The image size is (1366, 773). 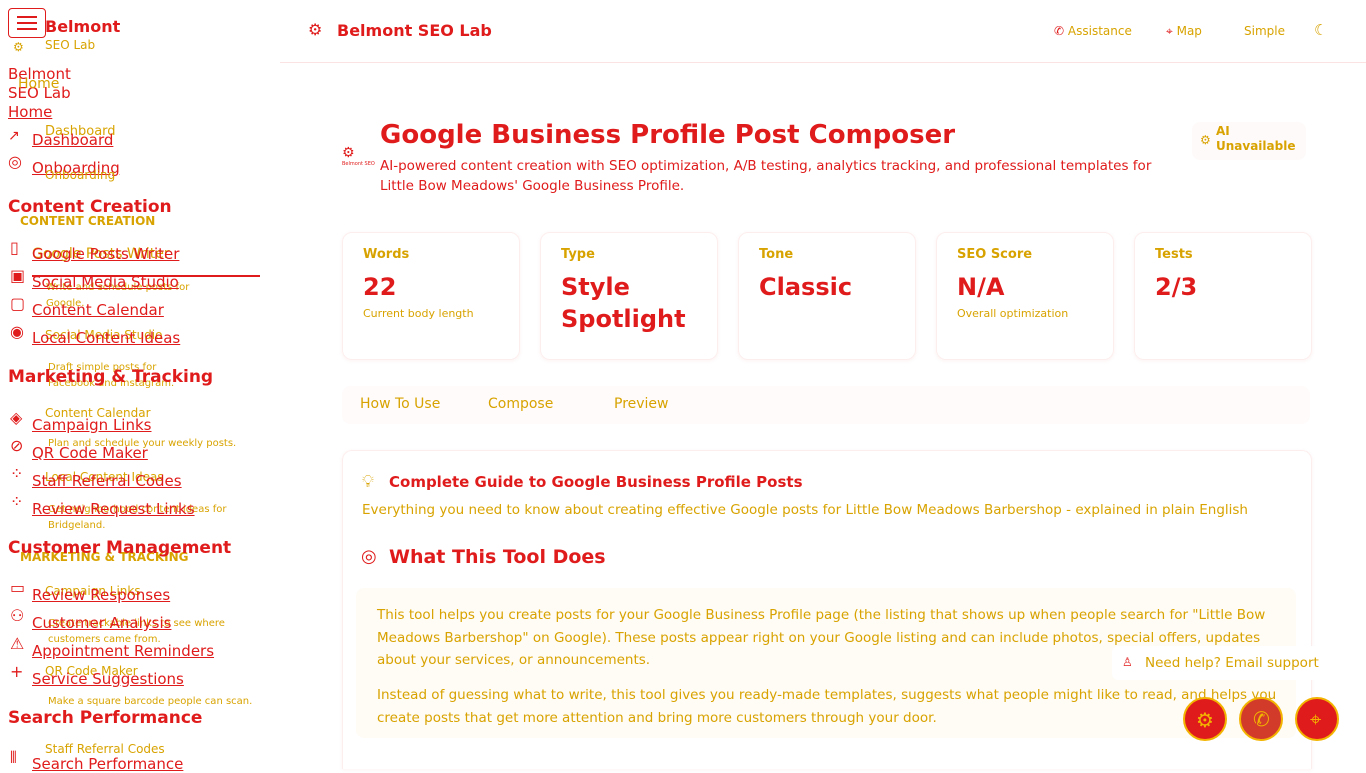 What do you see at coordinates (1189, 31) in the screenshot?
I see `map-label: Map` at bounding box center [1189, 31].